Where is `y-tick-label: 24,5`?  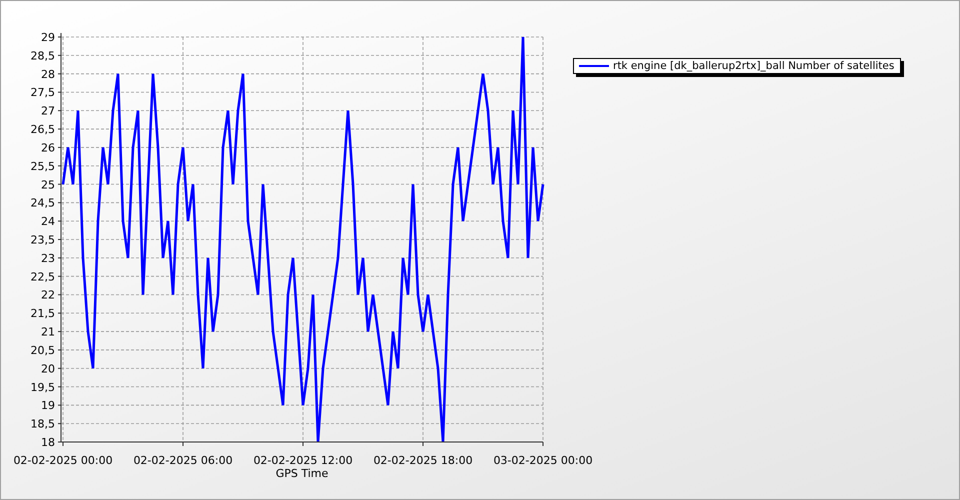 y-tick-label: 24,5 is located at coordinates (42, 203).